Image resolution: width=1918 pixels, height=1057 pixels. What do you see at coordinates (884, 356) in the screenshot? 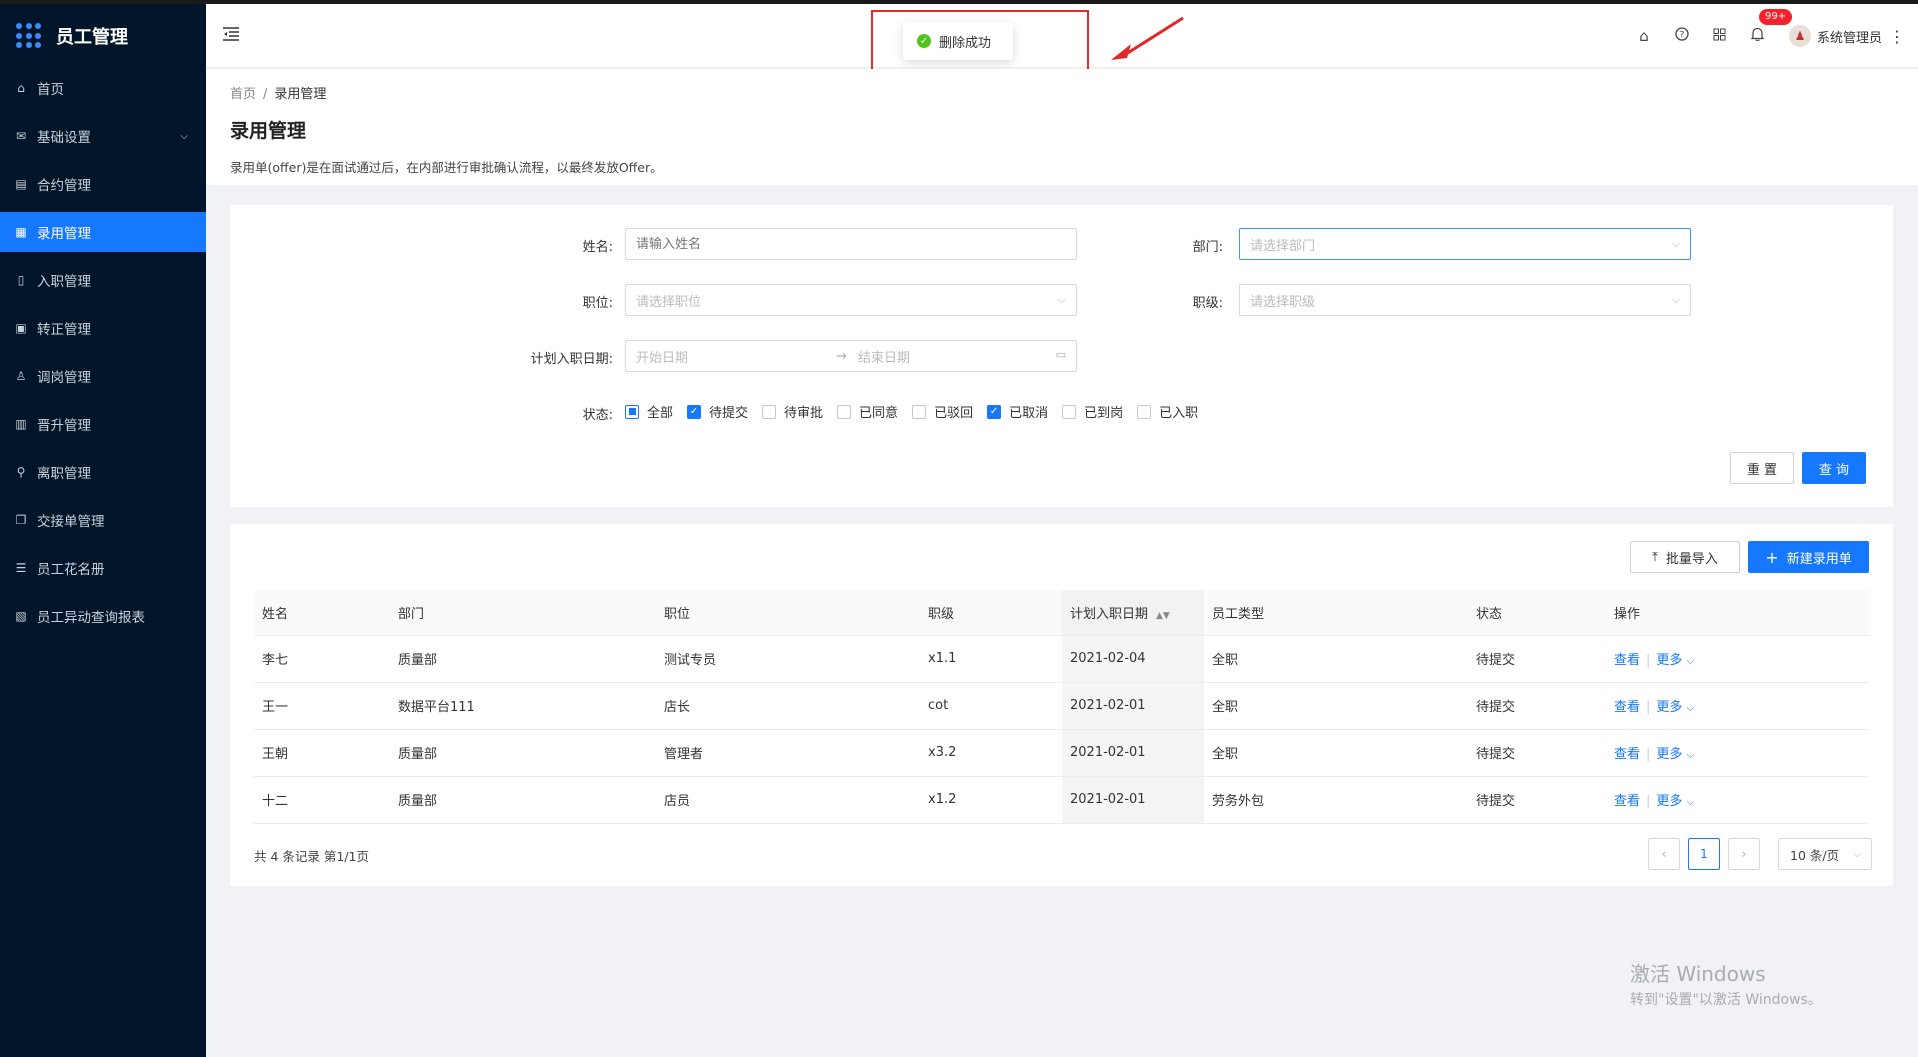
I see `end-date-placeholder: 结束日期` at bounding box center [884, 356].